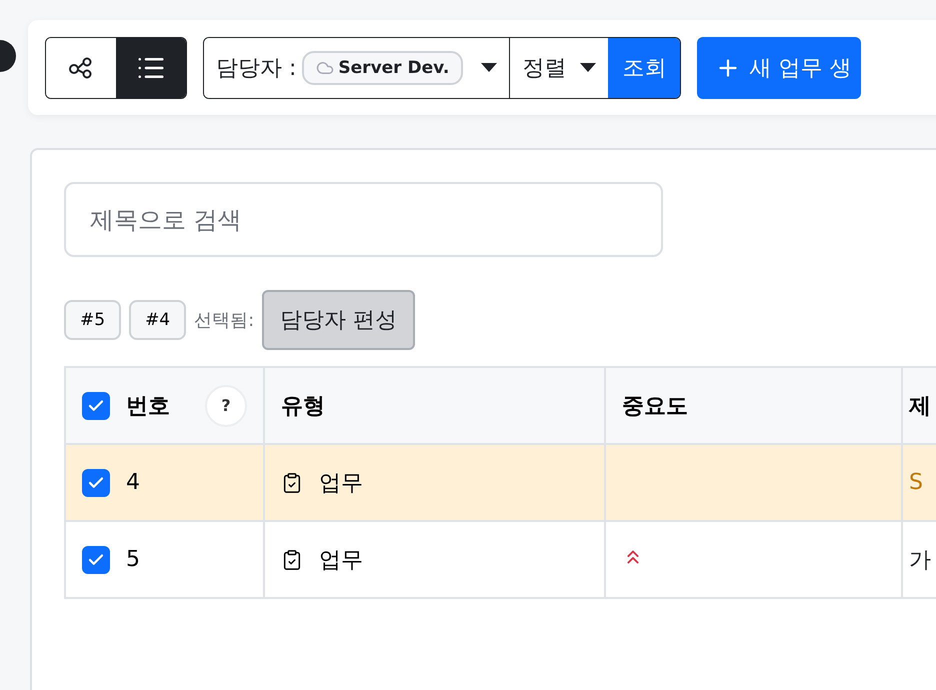 Image resolution: width=936 pixels, height=690 pixels. Describe the element at coordinates (779, 67) in the screenshot. I see `create-task-button: 새 업무 생` at that location.